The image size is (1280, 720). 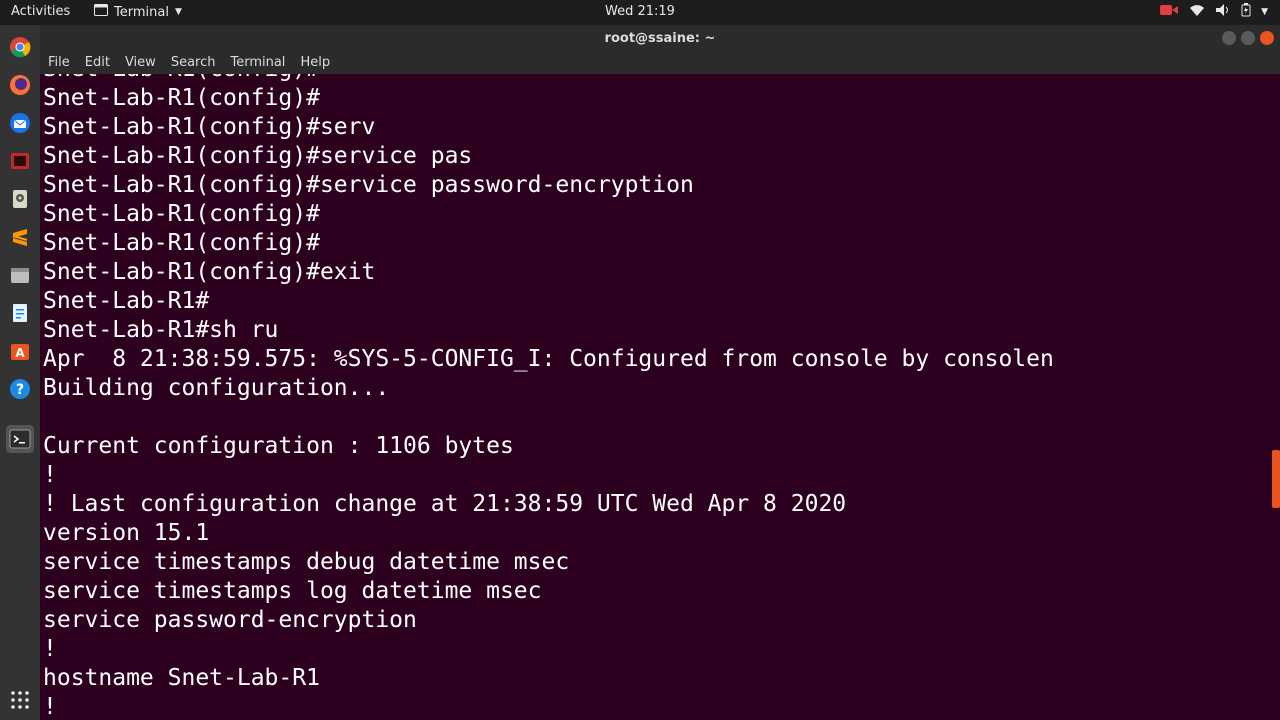 What do you see at coordinates (20, 372) in the screenshot?
I see `dock: A ?` at bounding box center [20, 372].